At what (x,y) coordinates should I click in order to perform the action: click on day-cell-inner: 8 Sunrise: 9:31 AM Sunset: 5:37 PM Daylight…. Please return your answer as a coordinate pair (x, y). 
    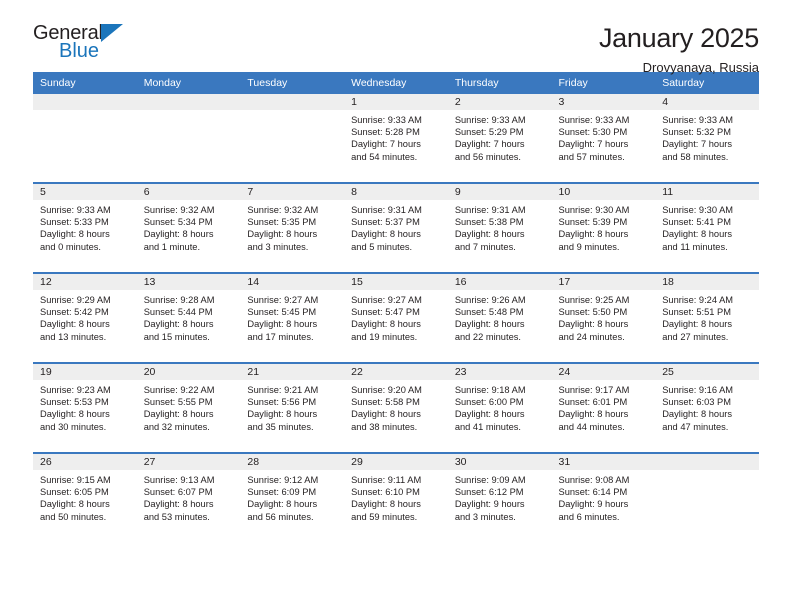
    Looking at the image, I should click on (396, 228).